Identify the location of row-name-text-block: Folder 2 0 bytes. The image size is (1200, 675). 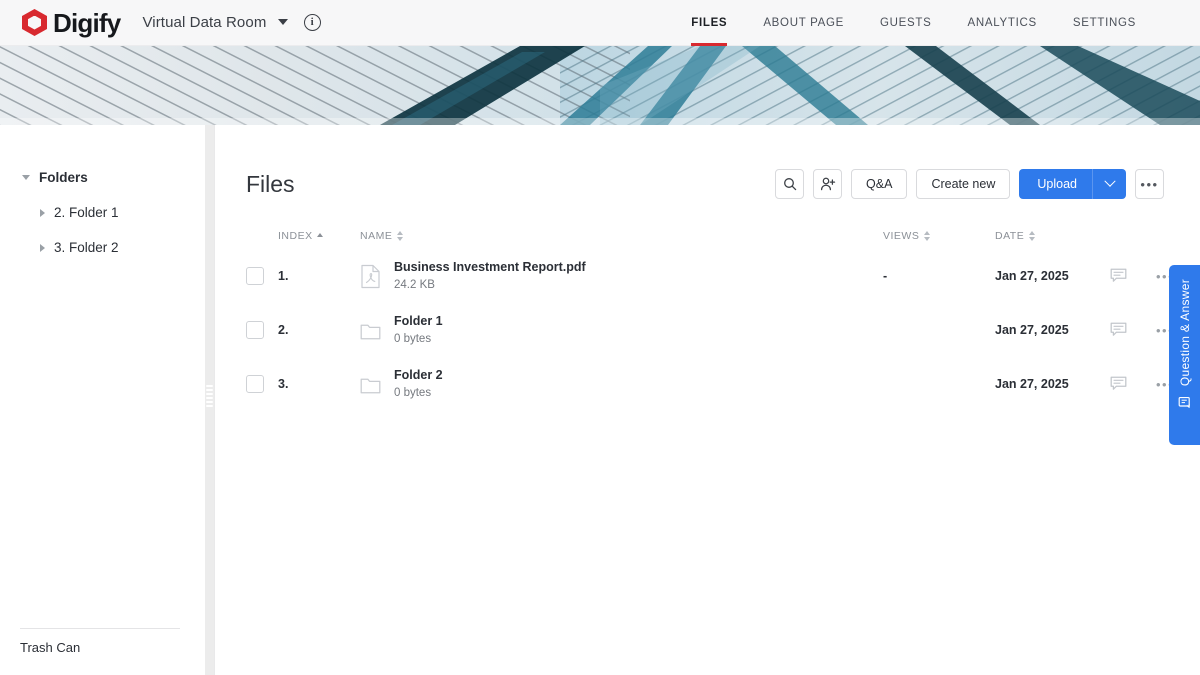
(418, 384).